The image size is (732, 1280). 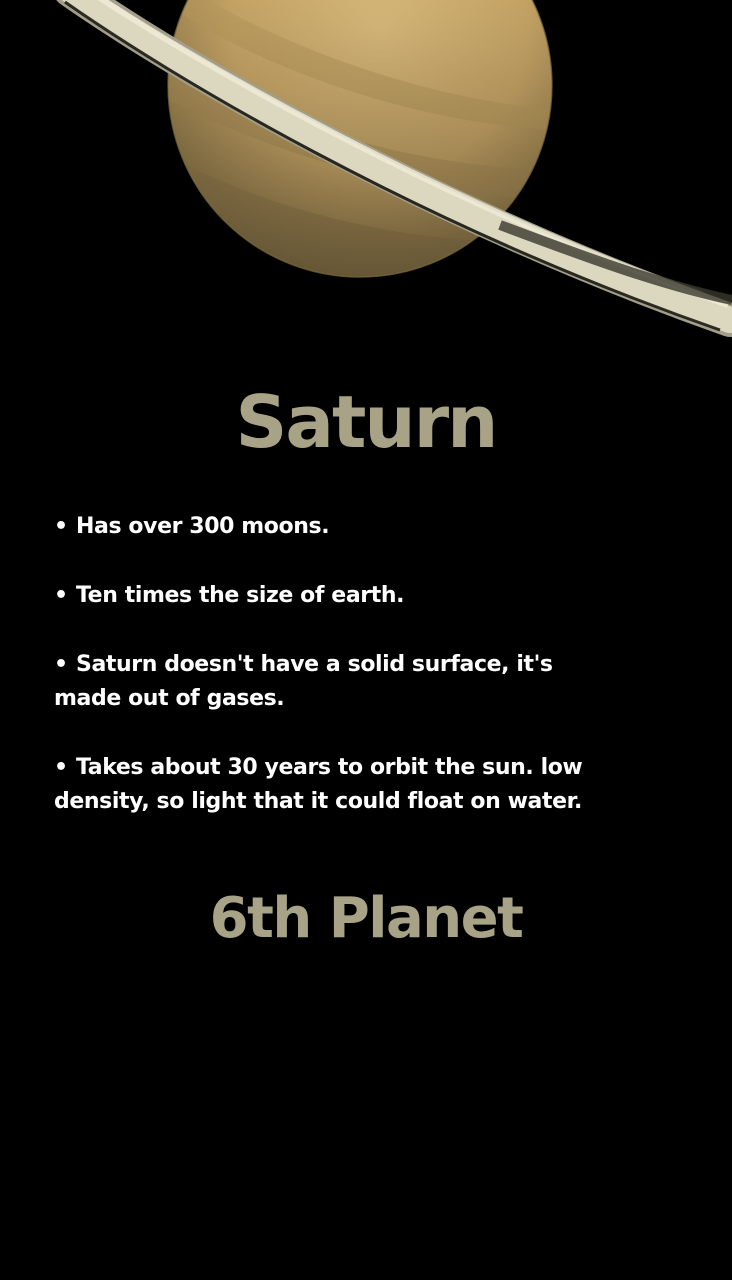 What do you see at coordinates (240, 595) in the screenshot?
I see `fact-text: Ten times the size of earth.` at bounding box center [240, 595].